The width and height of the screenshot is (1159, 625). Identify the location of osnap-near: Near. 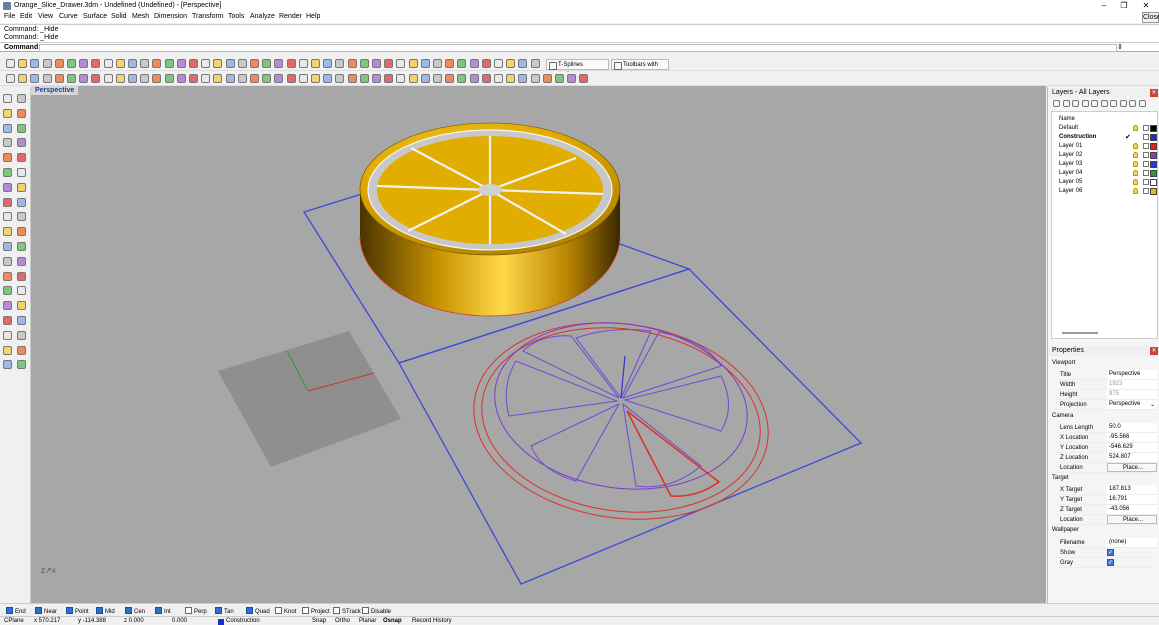
(46, 611).